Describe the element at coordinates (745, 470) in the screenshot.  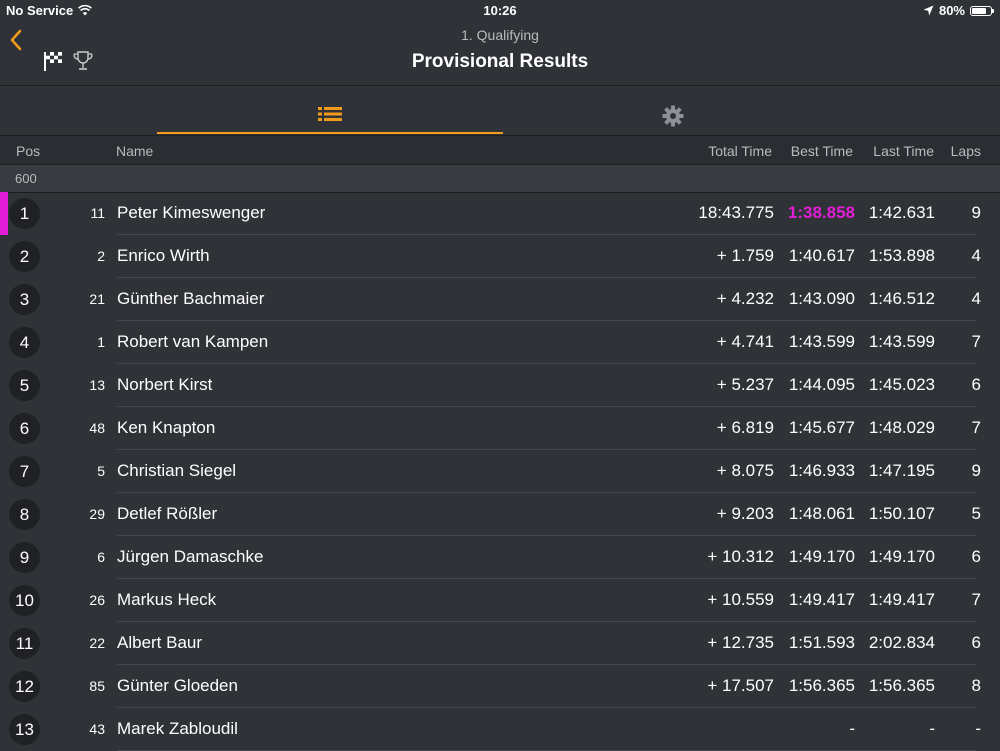
I see `total-time: + 8.075` at that location.